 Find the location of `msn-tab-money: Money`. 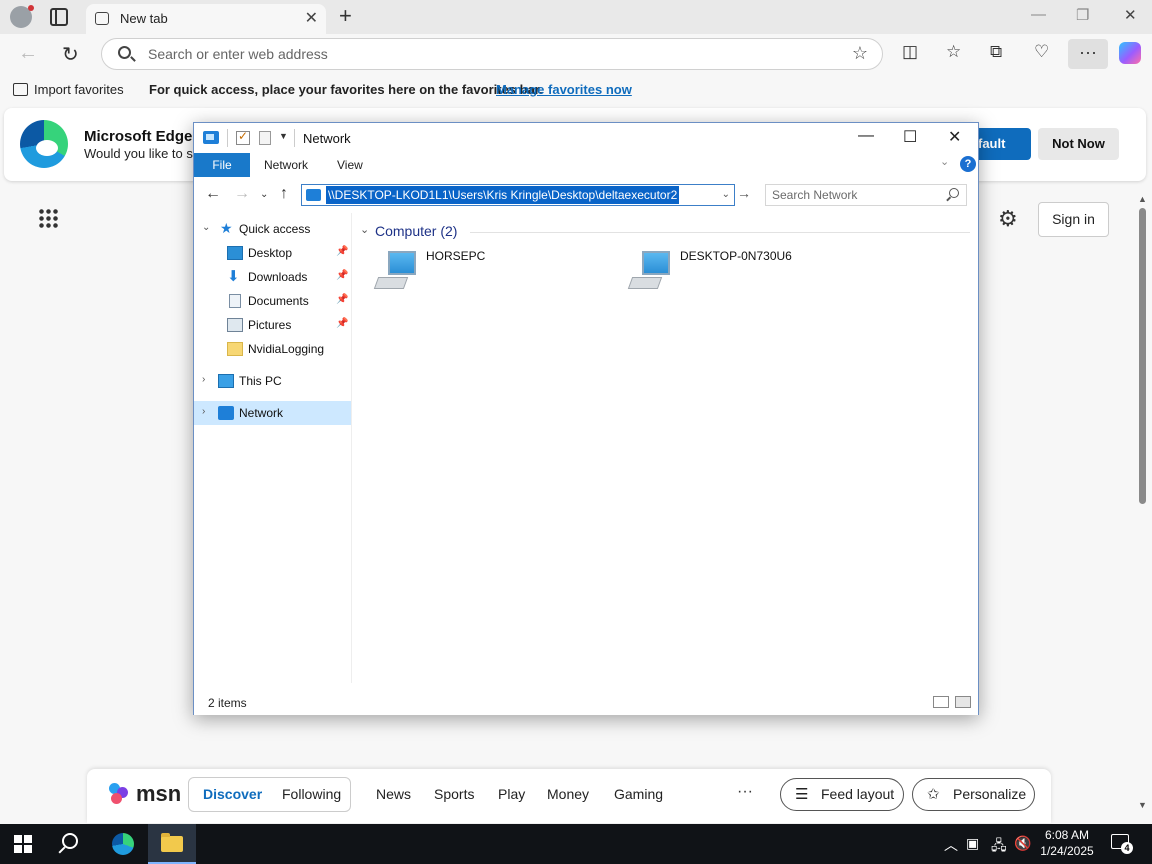

msn-tab-money: Money is located at coordinates (568, 794).